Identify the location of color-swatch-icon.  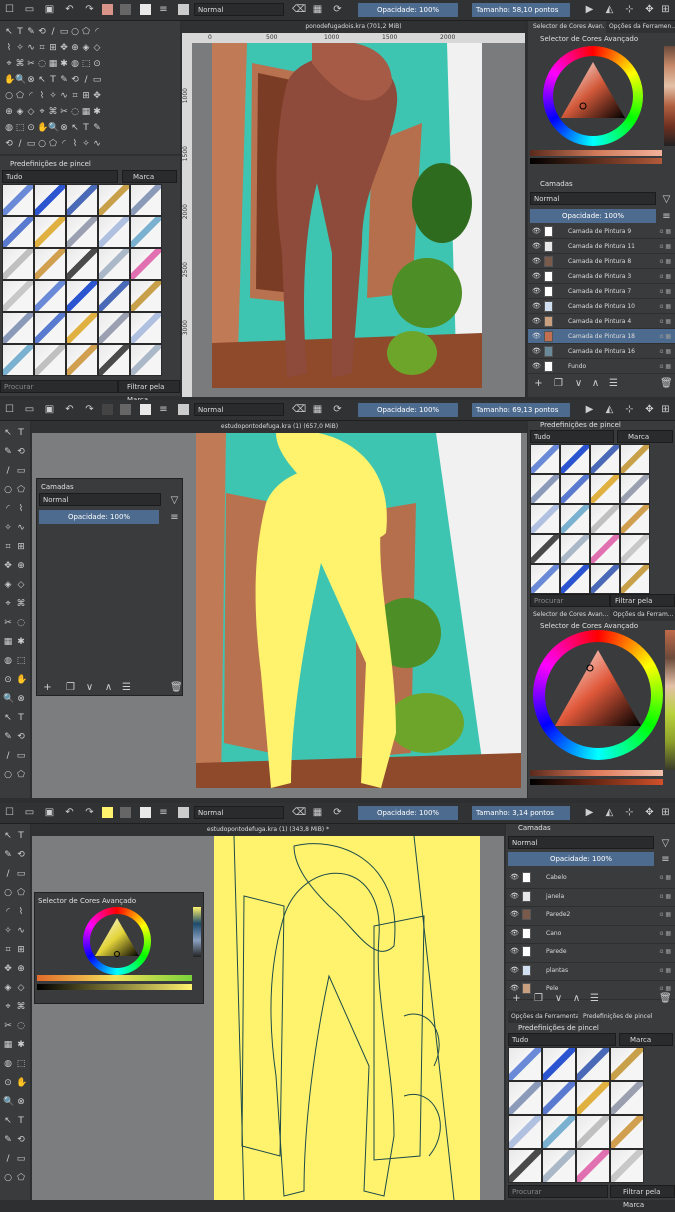
(145, 409).